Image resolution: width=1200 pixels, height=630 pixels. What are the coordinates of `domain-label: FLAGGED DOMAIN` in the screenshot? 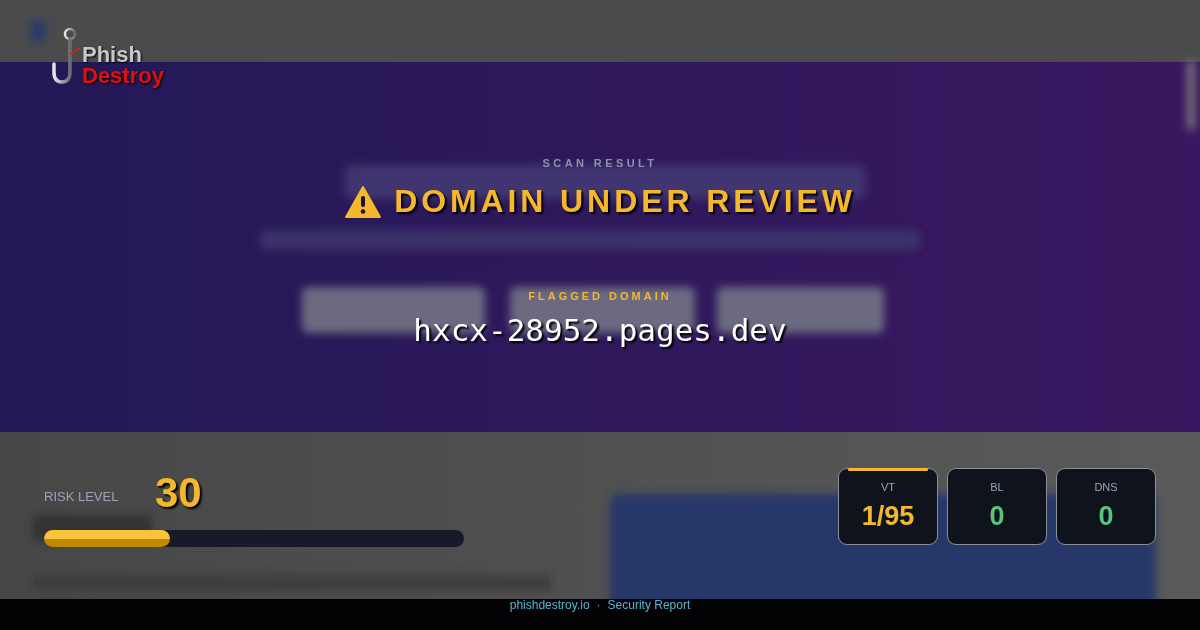 It's located at (600, 296).